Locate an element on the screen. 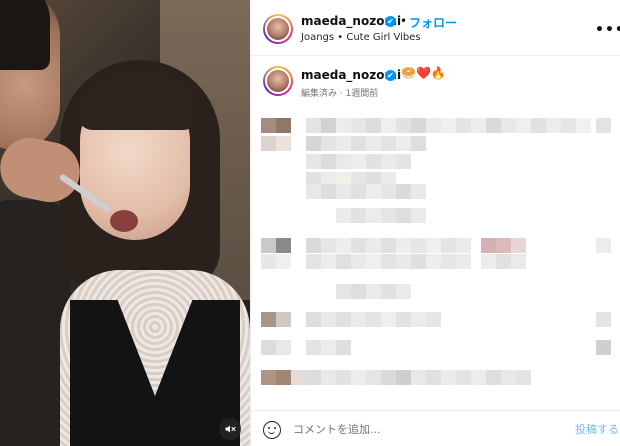  caption-emojis: 🥯❤️🔥 is located at coordinates (423, 73).